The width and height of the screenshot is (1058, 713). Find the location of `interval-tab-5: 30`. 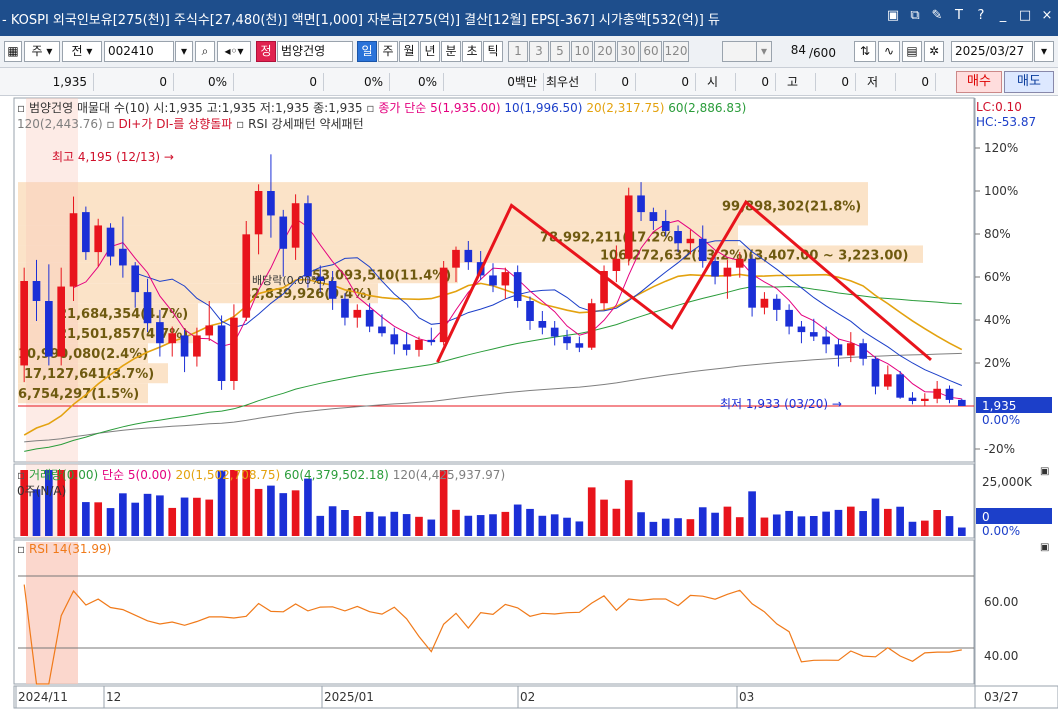

interval-tab-5: 30 is located at coordinates (628, 51).